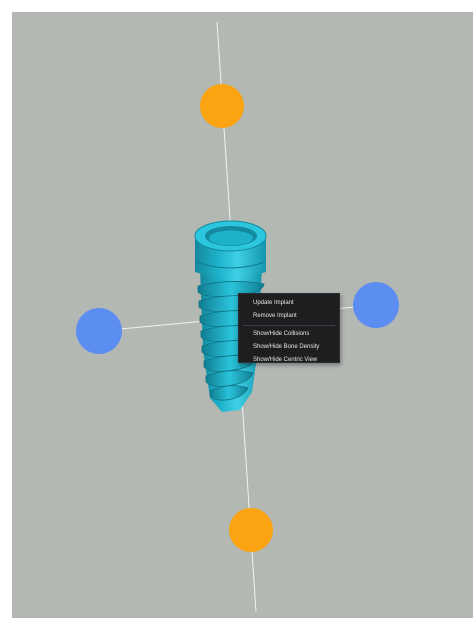  I want to click on menu-item-show-hide-collisions: Show/Hide Collisions, so click(289, 334).